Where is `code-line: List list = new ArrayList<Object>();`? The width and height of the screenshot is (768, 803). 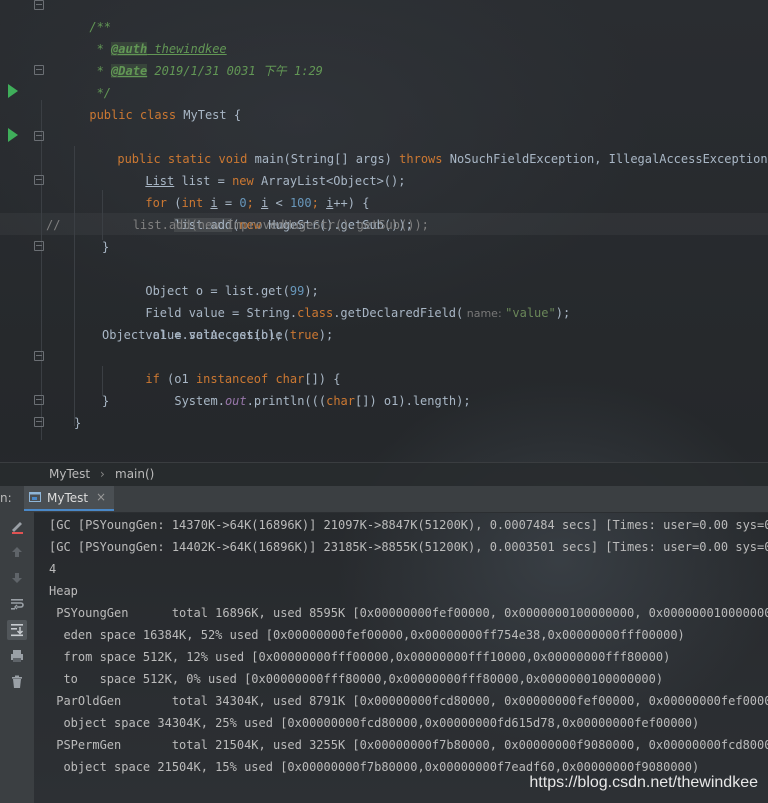 code-line: List list = new ArrayList<Object>(); is located at coordinates (275, 181).